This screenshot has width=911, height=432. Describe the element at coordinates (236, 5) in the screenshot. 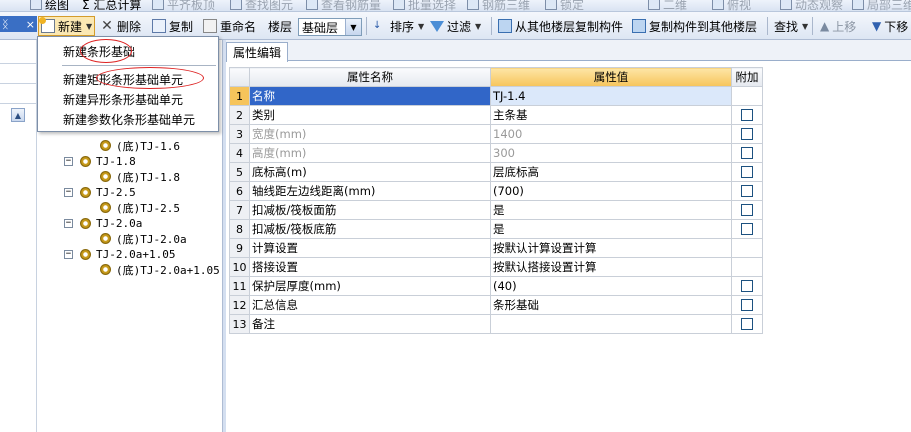

I see `find-icon` at that location.